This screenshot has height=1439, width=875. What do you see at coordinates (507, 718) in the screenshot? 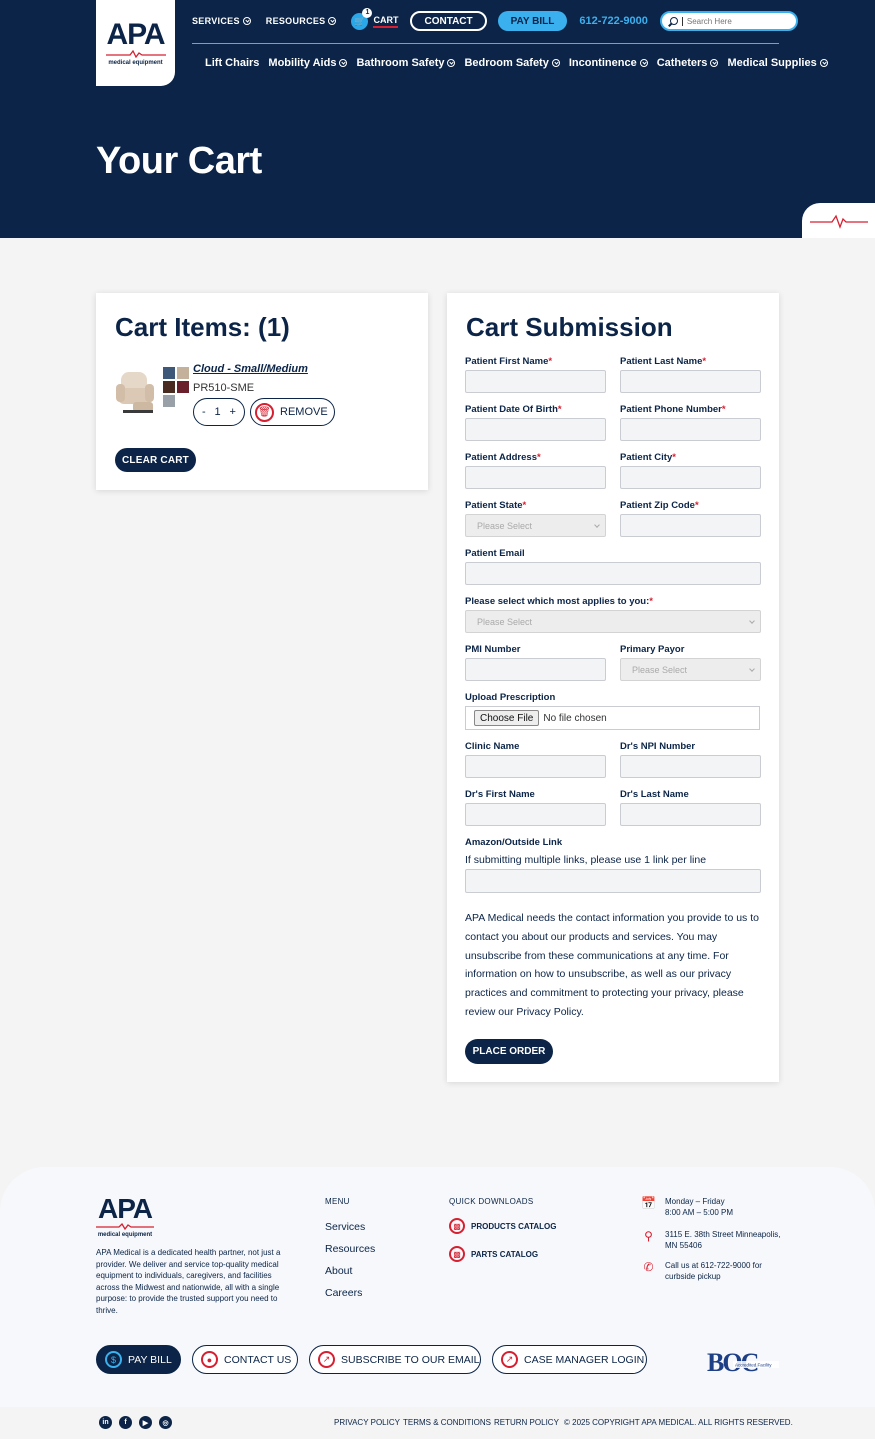
I see `choose-file-button: Choose File` at bounding box center [507, 718].